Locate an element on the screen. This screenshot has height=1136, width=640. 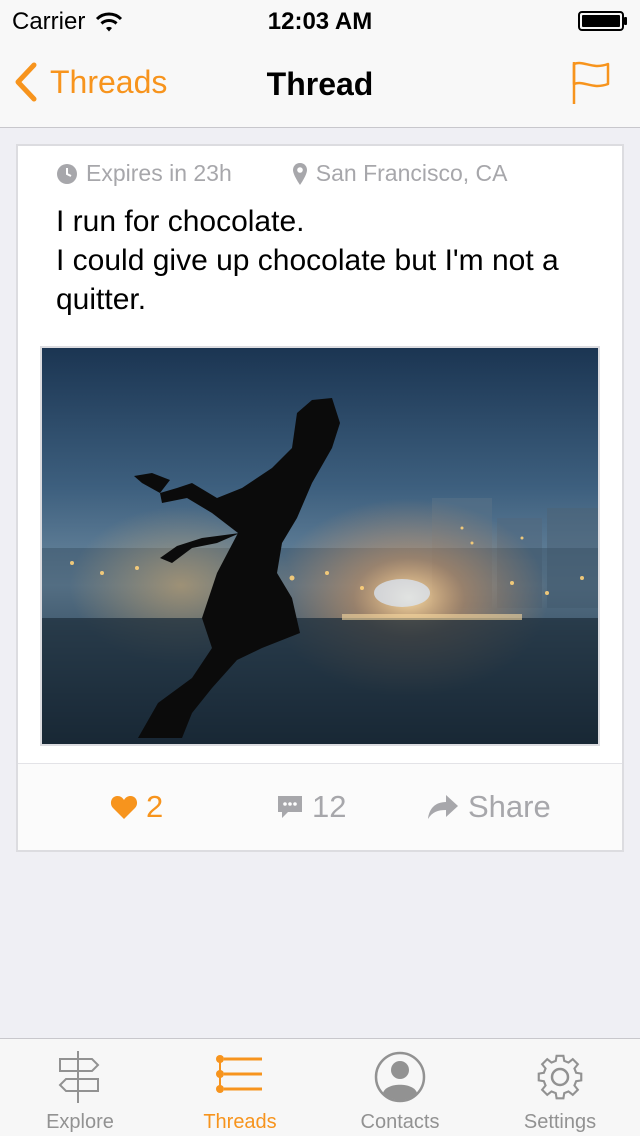
clock-icon is located at coordinates (67, 173).